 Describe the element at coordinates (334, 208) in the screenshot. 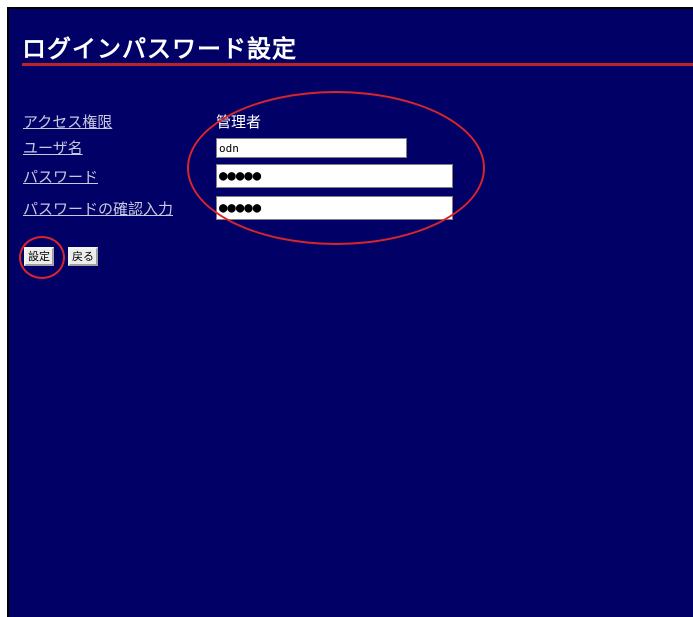

I see `password-confirm-input` at that location.